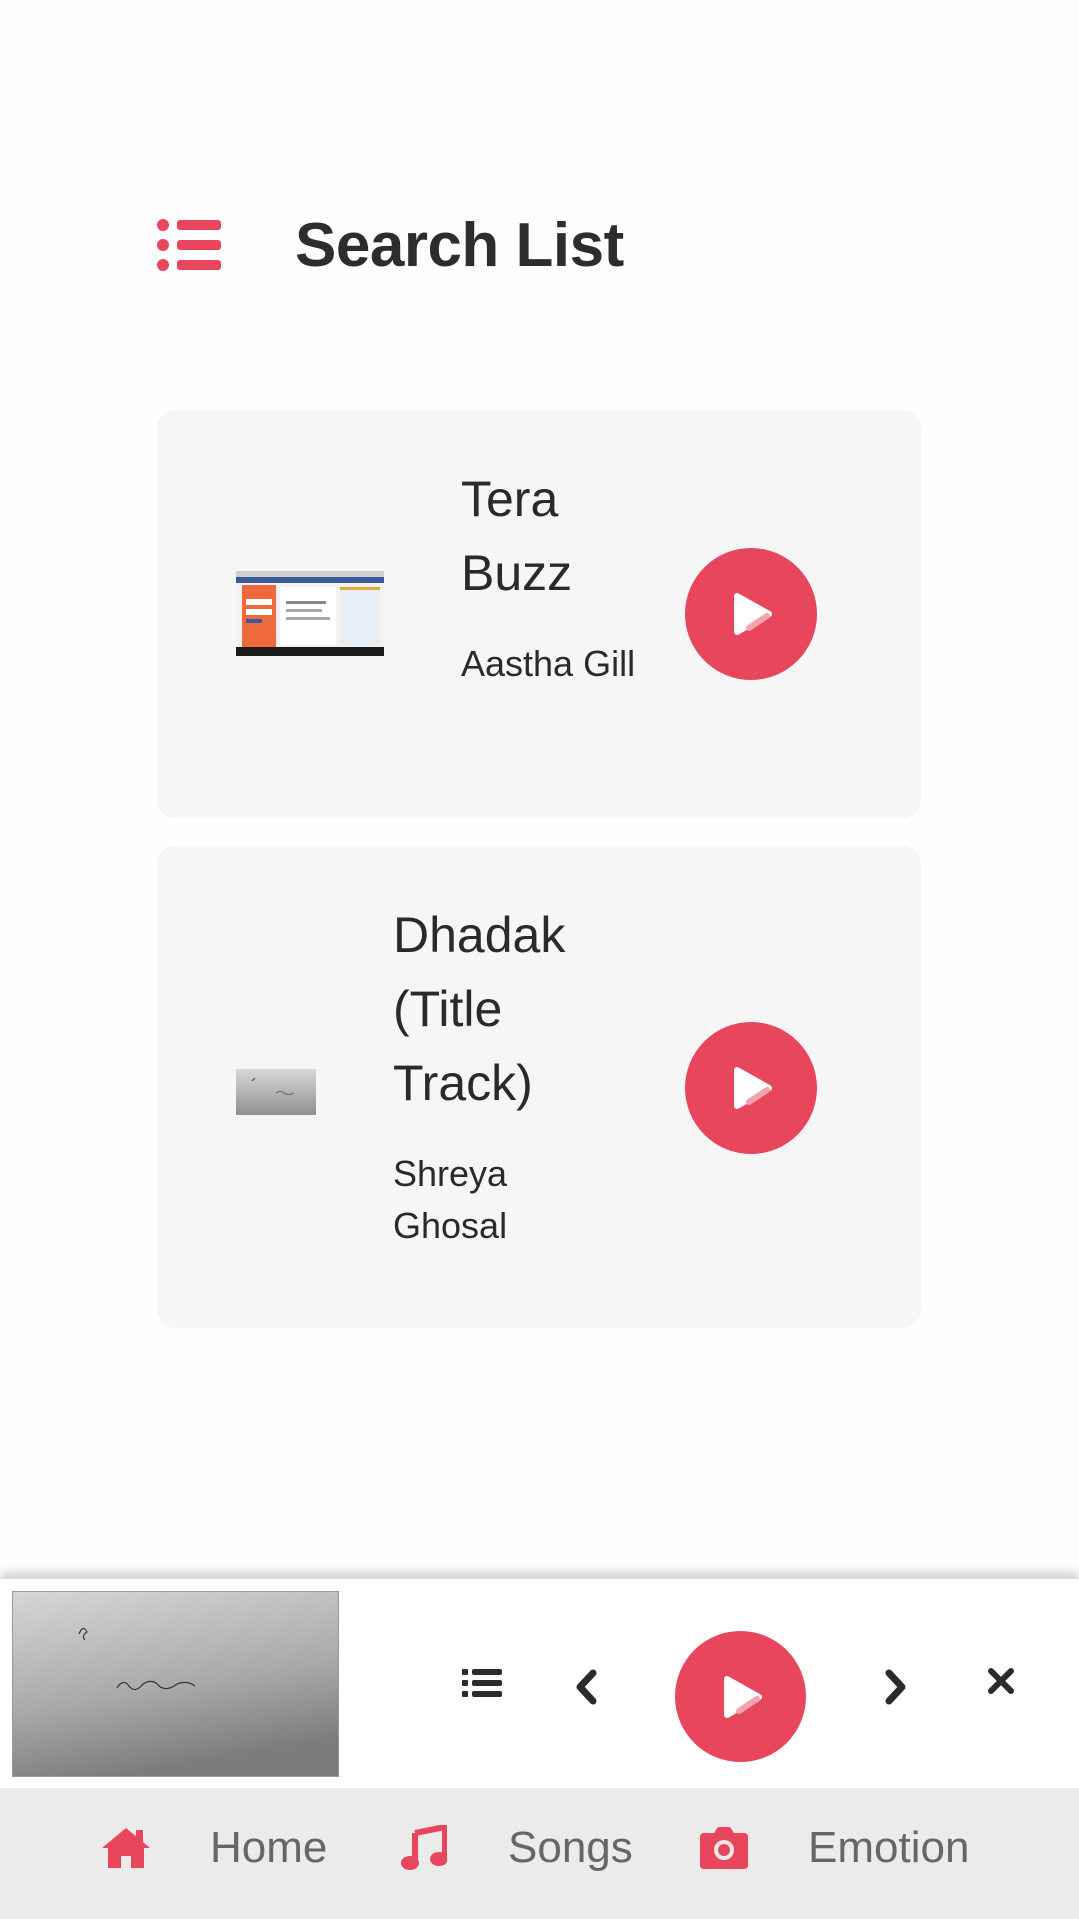 The height and width of the screenshot is (1919, 1079). I want to click on page-header: Search List, so click(537, 245).